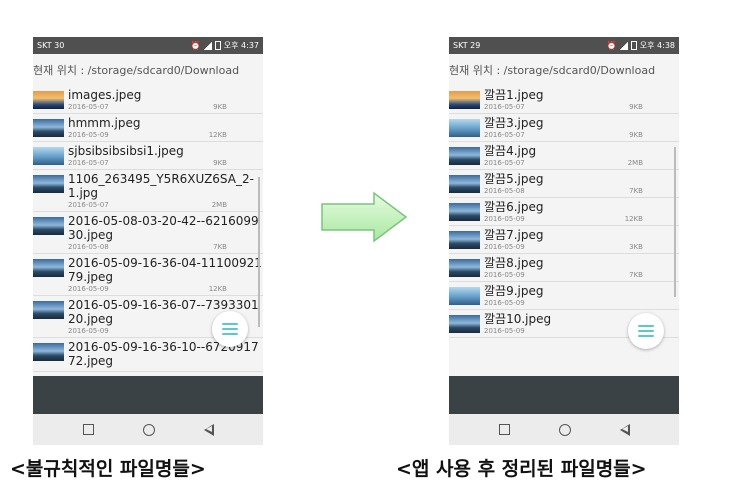 This screenshot has height=484, width=732. Describe the element at coordinates (581, 275) in the screenshot. I see `file-meta: 2016-05-09 7KB` at that location.